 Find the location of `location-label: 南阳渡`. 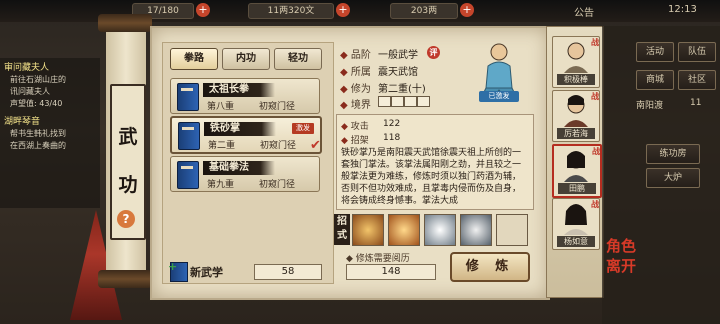

location-label: 南阳渡 is located at coordinates (650, 106).